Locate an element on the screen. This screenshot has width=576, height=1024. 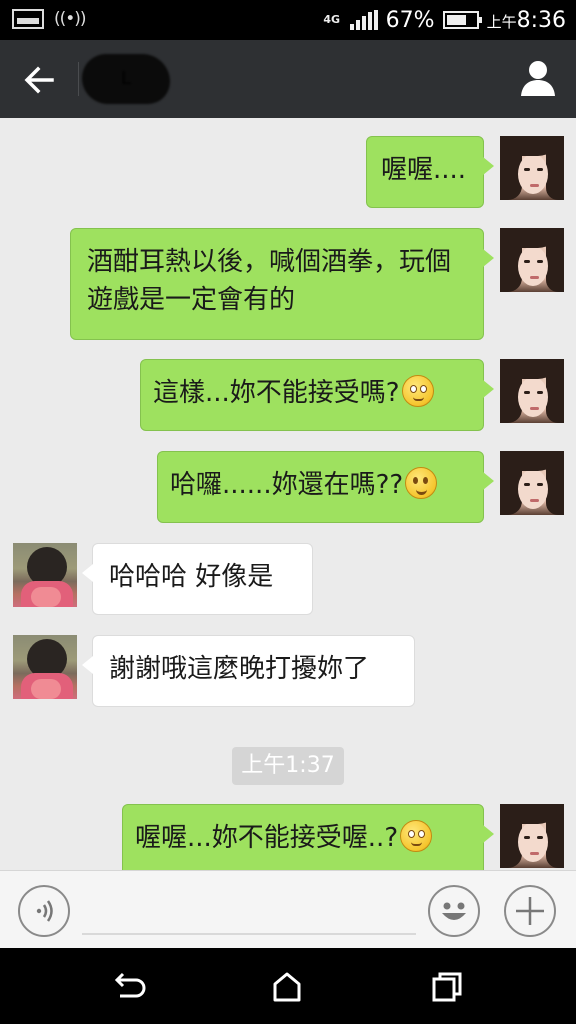
message-text: 喔喔...妳不能接受喔..? is located at coordinates (267, 838).